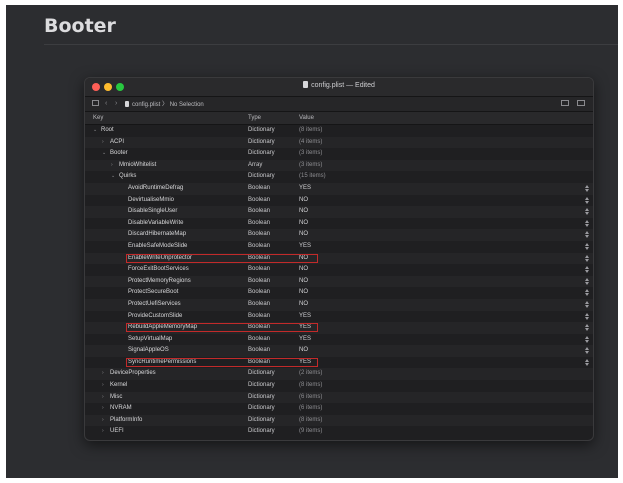 The width and height of the screenshot is (623, 483). What do you see at coordinates (153, 293) in the screenshot?
I see `row-key: ProtectSecureBoot` at bounding box center [153, 293].